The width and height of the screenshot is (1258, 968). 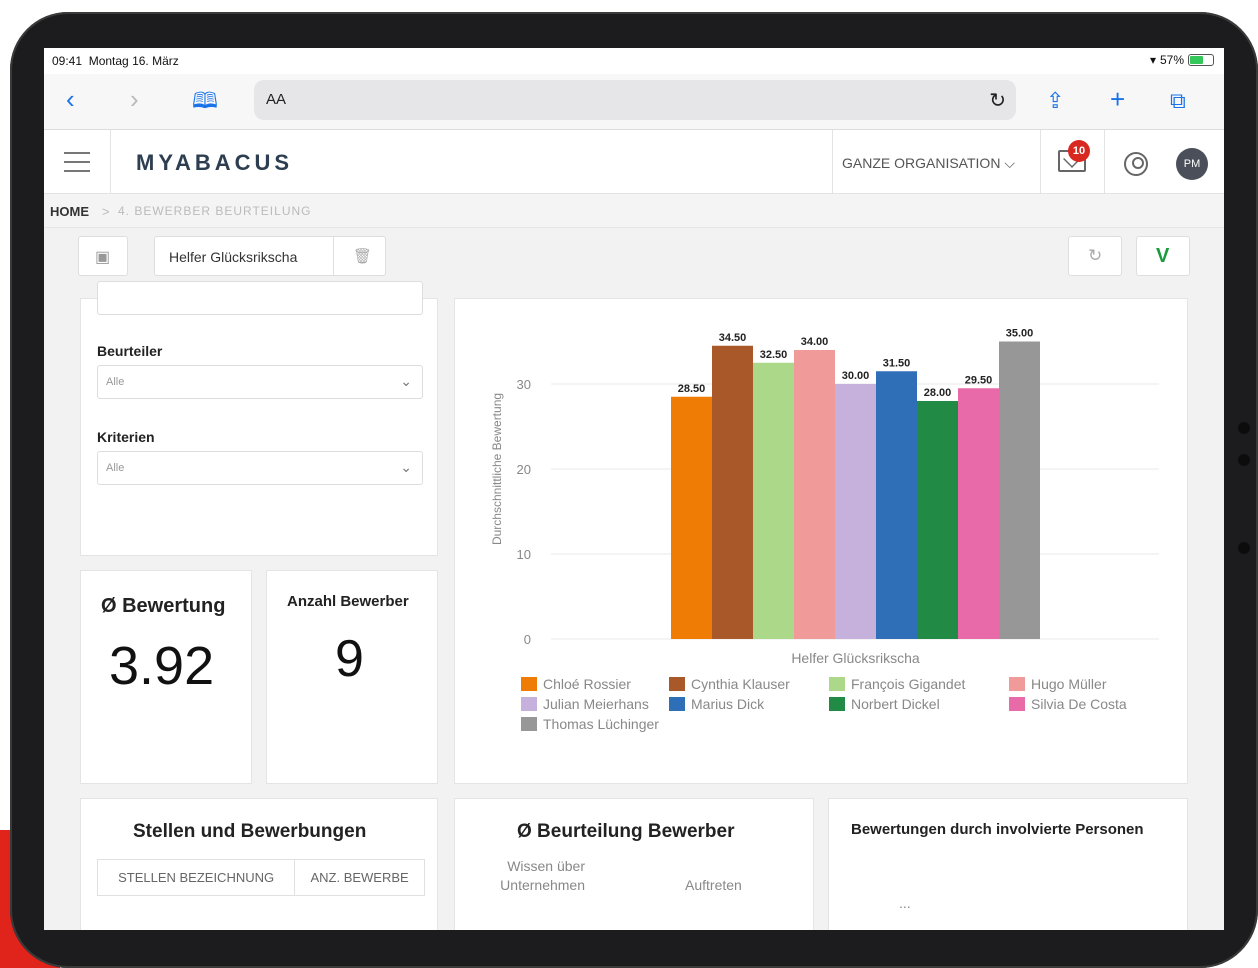 I want to click on y-tick-label: 30, so click(x=524, y=384).